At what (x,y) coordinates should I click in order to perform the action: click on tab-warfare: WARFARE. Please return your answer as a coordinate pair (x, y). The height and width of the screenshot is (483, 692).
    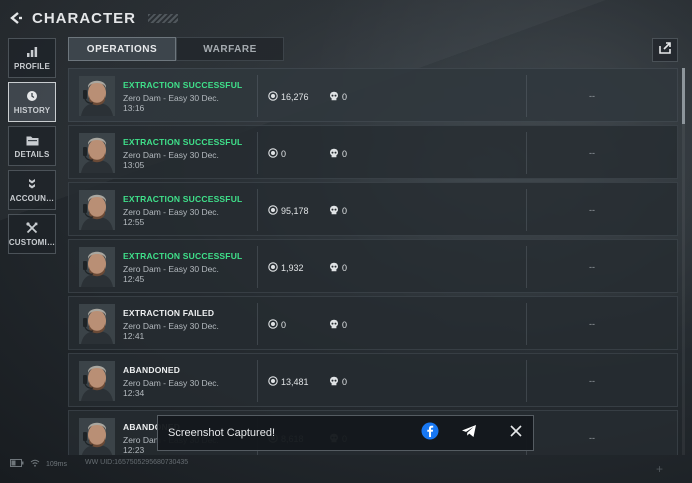
    Looking at the image, I should click on (230, 49).